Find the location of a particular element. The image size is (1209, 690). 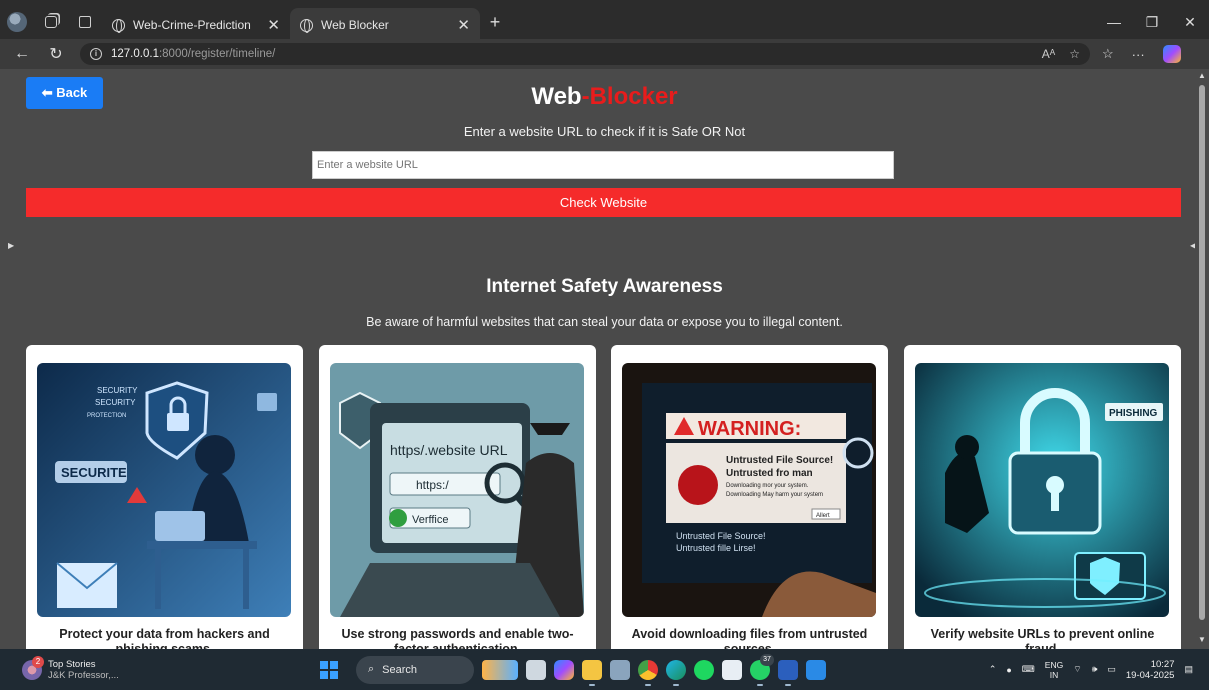

website-url-input is located at coordinates (603, 165).